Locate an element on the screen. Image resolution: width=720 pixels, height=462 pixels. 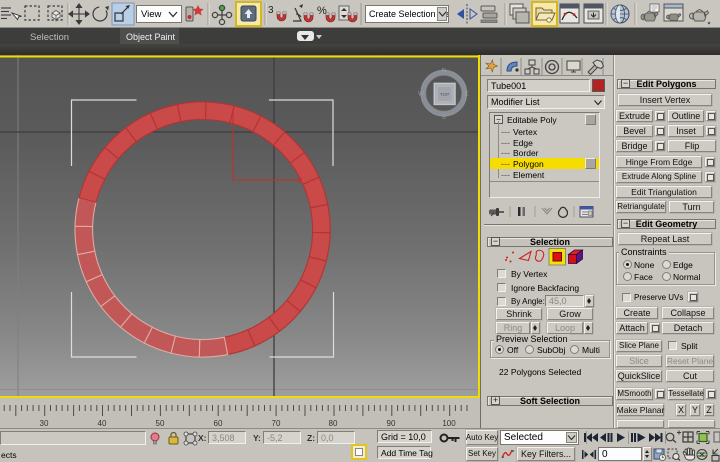
svg-text: N is located at coordinates (444, 71).